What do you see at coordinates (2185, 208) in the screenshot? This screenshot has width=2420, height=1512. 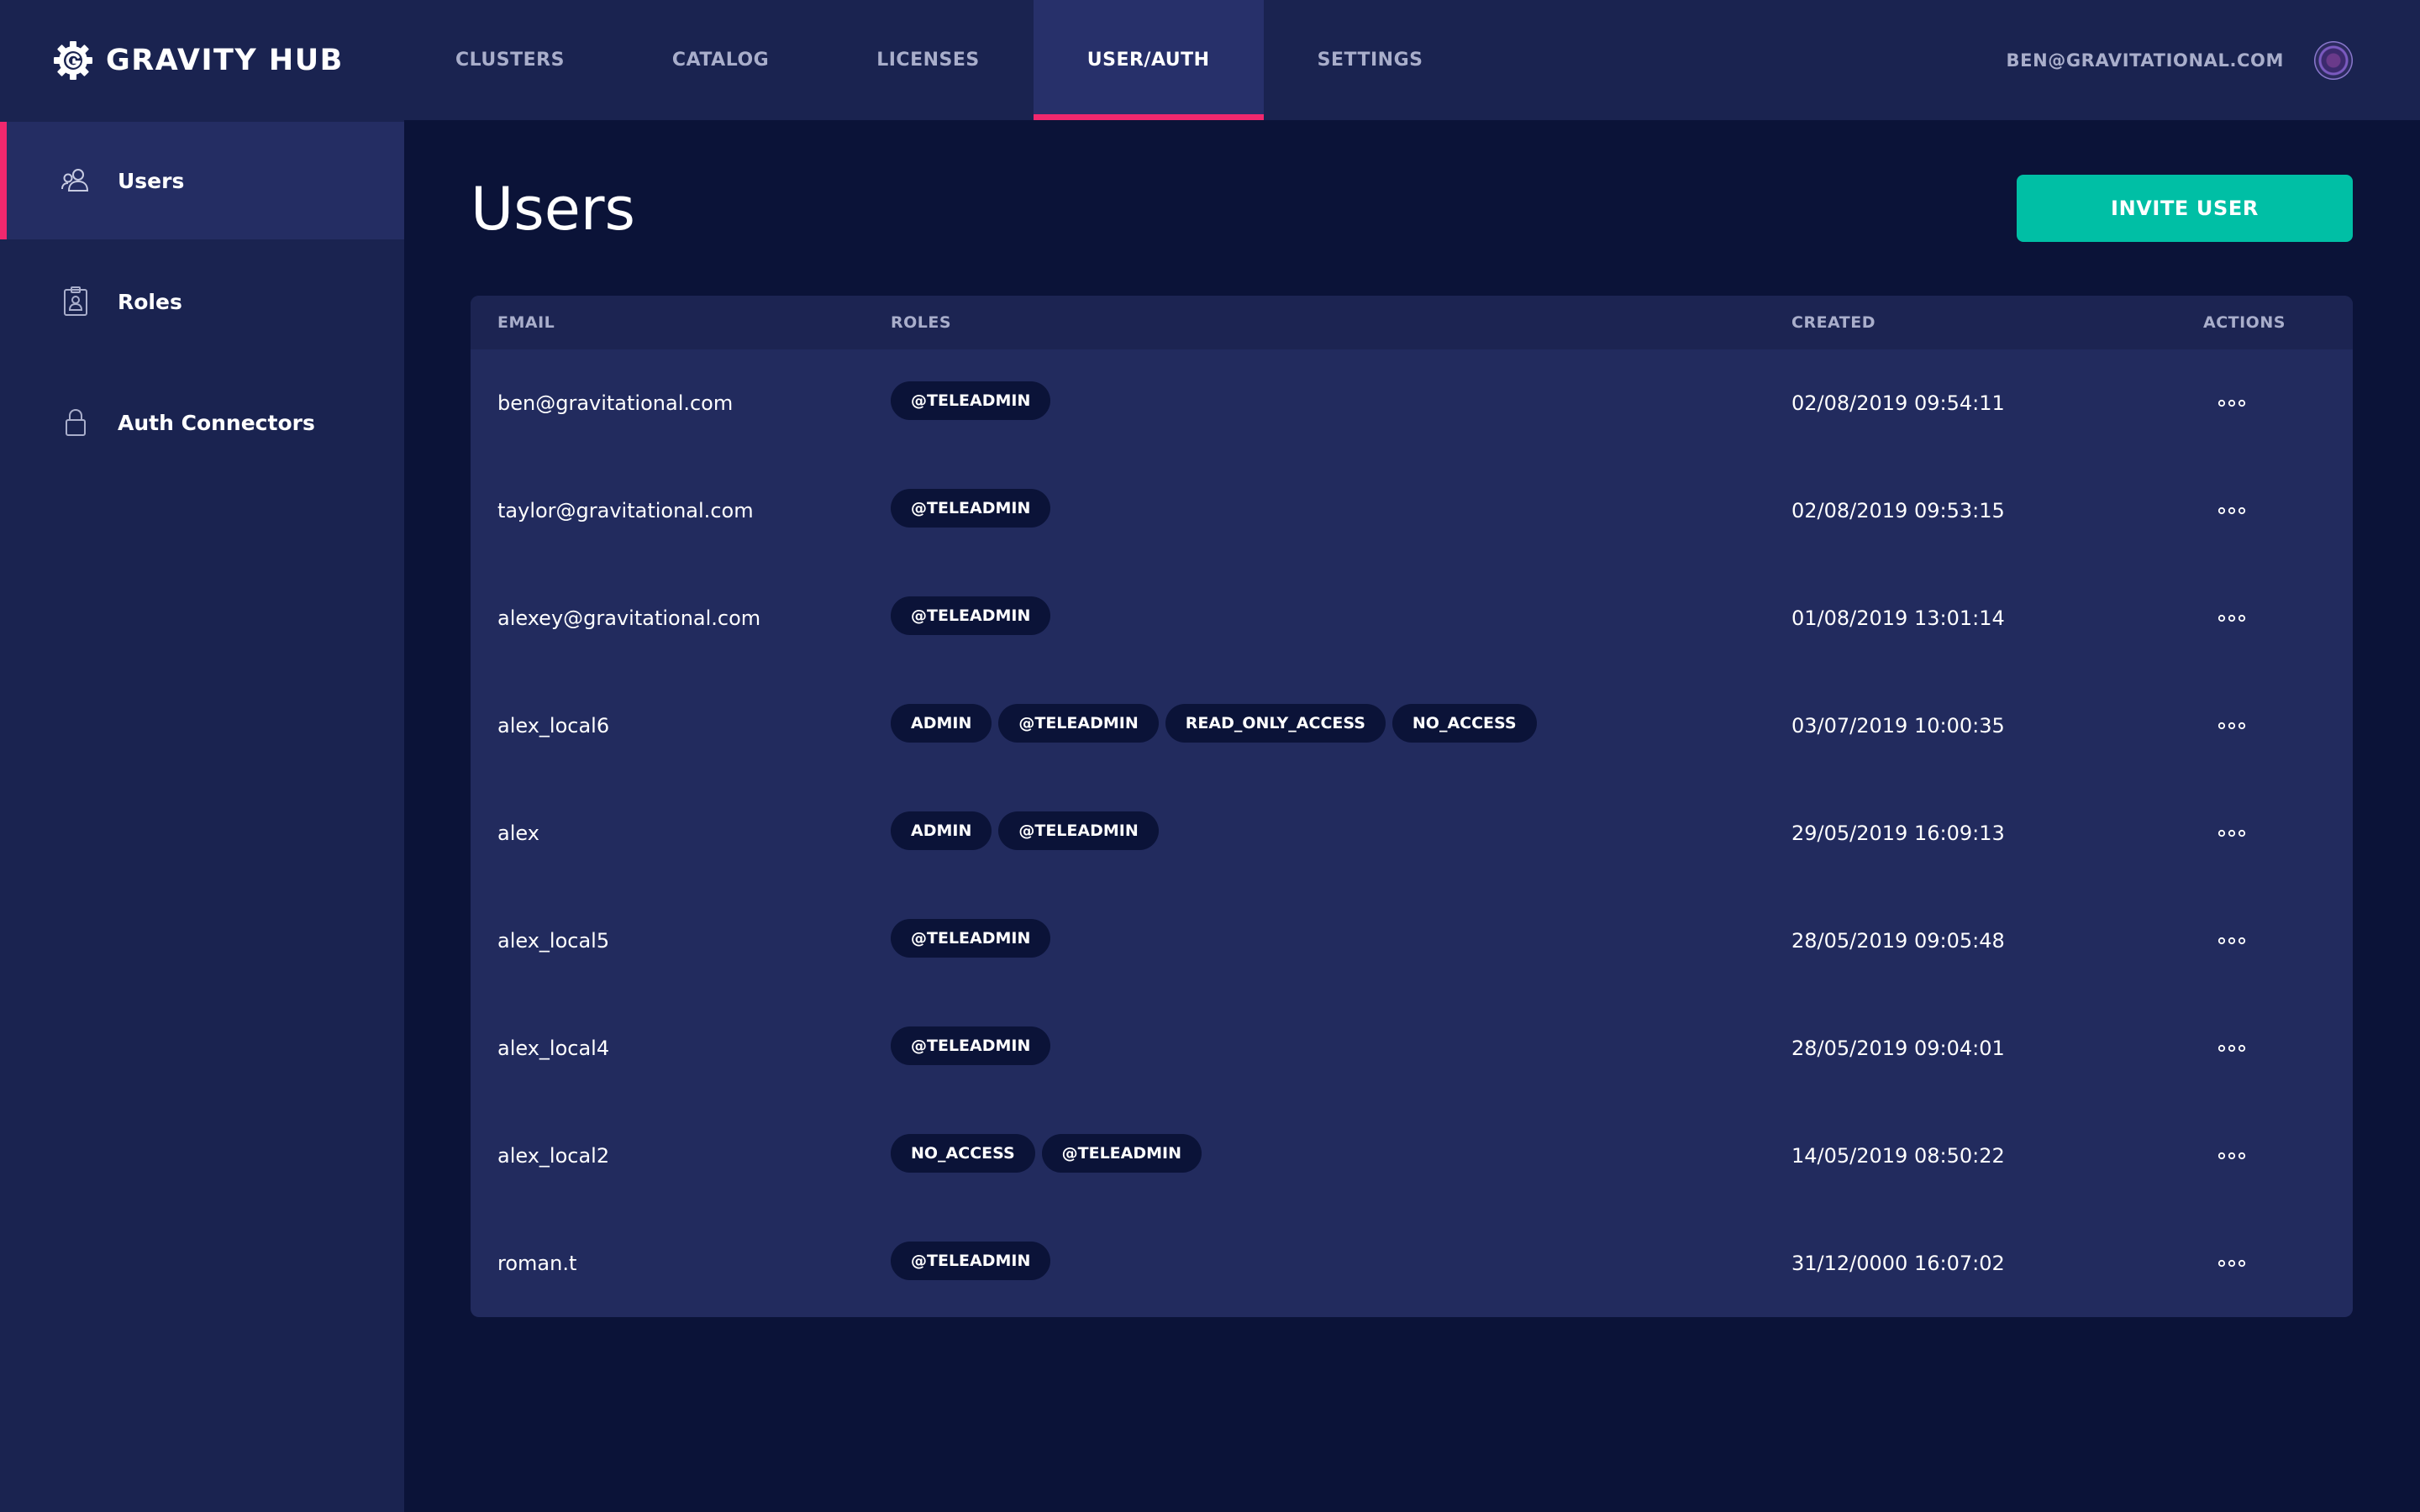 I see `invite-user-button: INVITE USER` at bounding box center [2185, 208].